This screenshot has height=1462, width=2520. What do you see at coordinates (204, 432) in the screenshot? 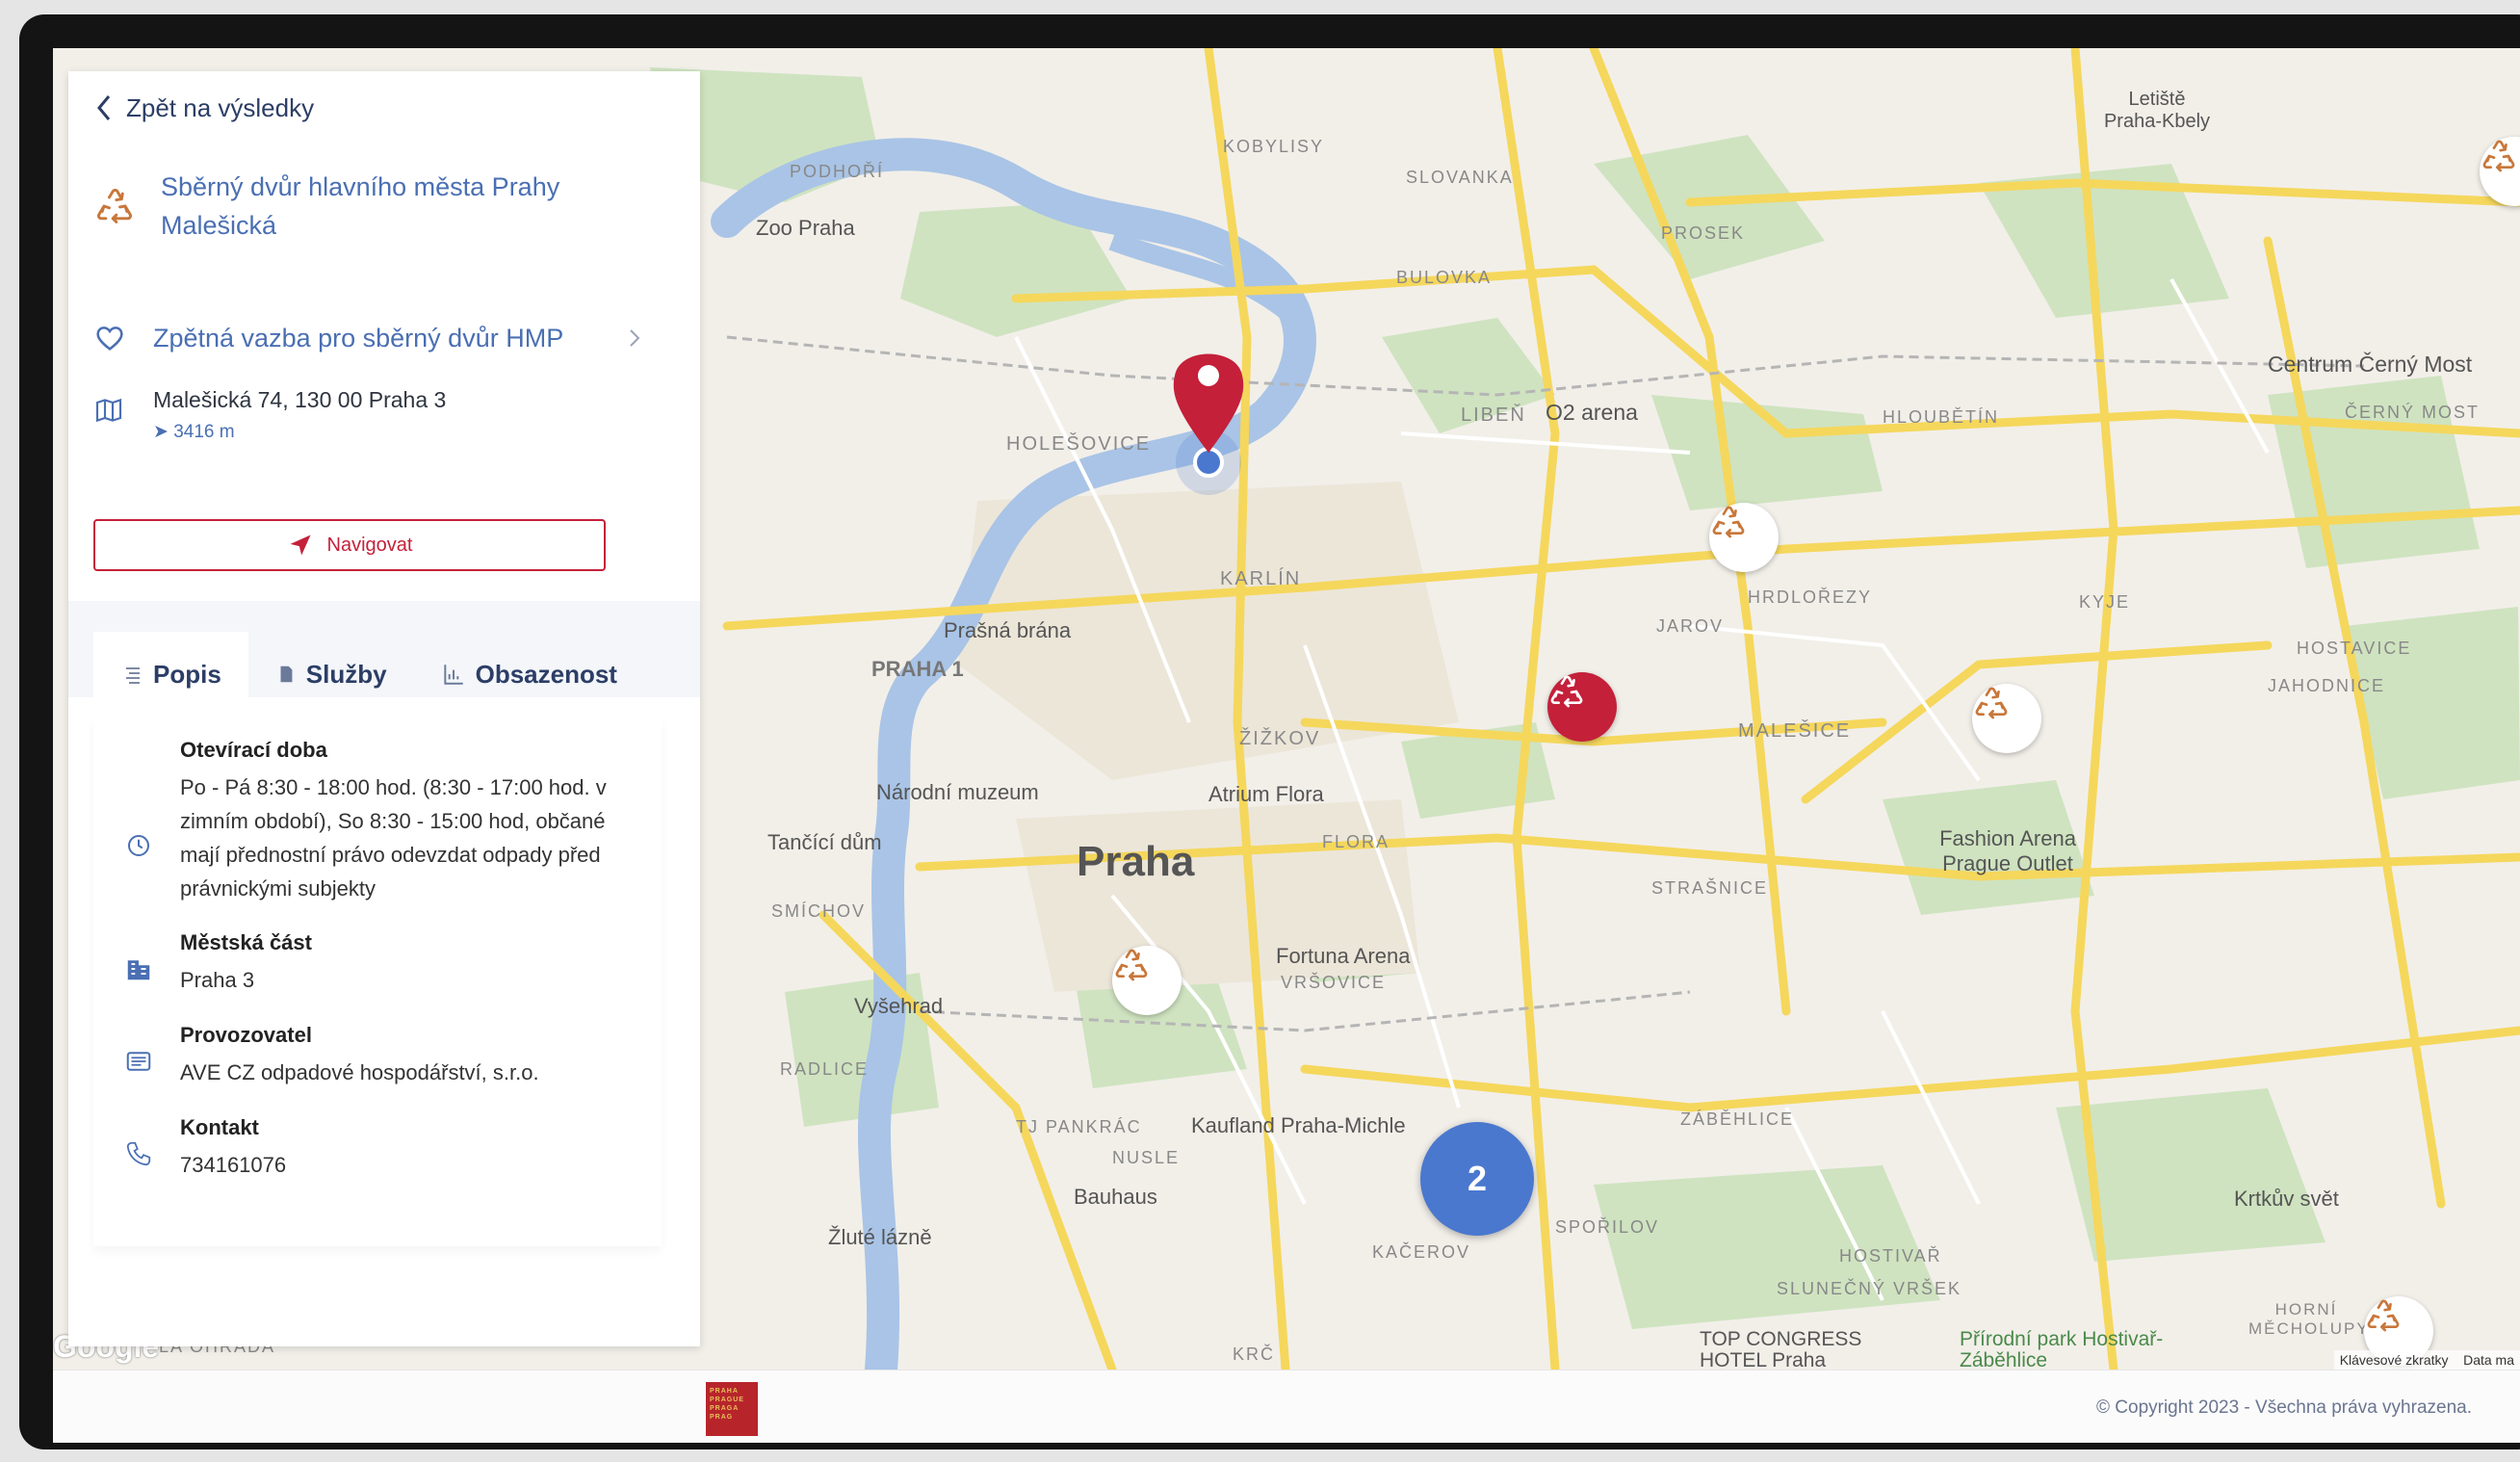
I see `distance-value: 3416 m` at bounding box center [204, 432].